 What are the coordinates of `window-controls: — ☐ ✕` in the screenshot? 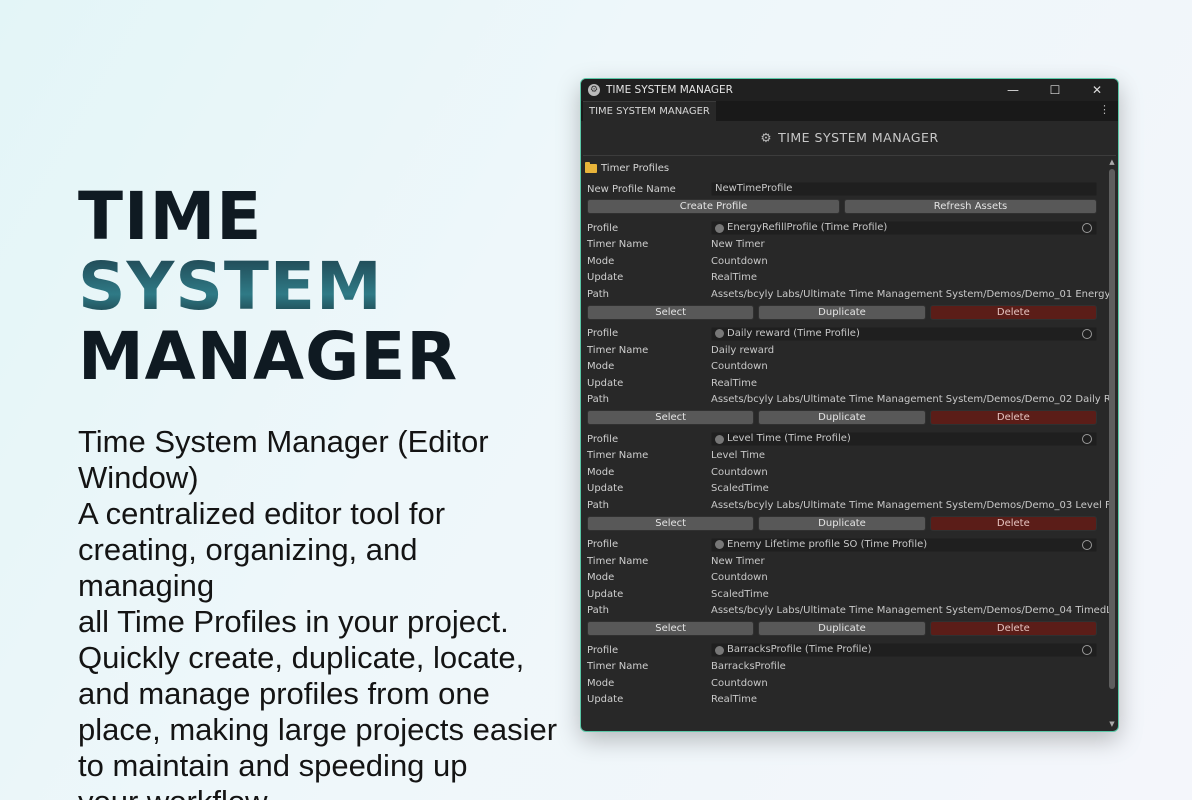 It's located at (1055, 90).